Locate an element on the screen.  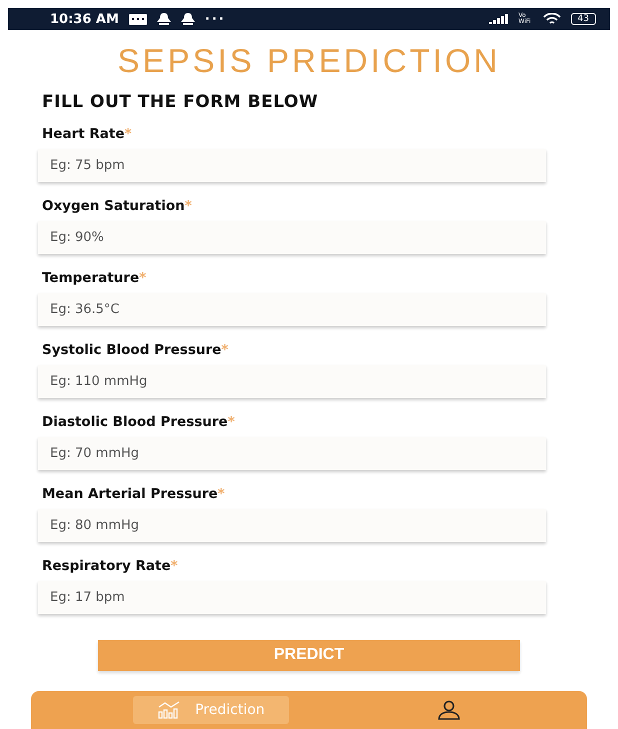
input-field: Eg: 17 bpm is located at coordinates (292, 597).